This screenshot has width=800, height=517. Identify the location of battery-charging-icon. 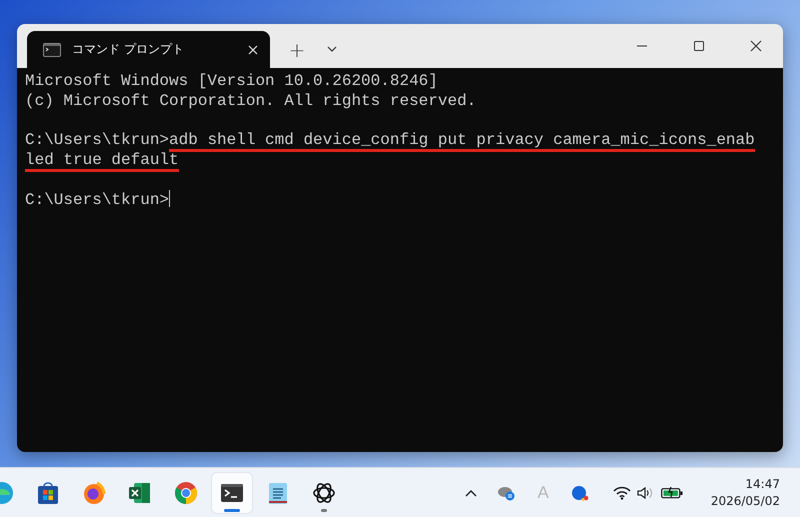
(671, 493).